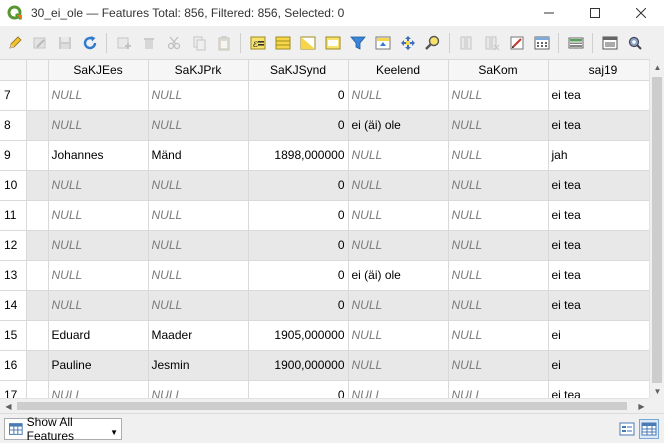 This screenshot has height=443, width=664. I want to click on move-selection-top-button, so click(382, 43).